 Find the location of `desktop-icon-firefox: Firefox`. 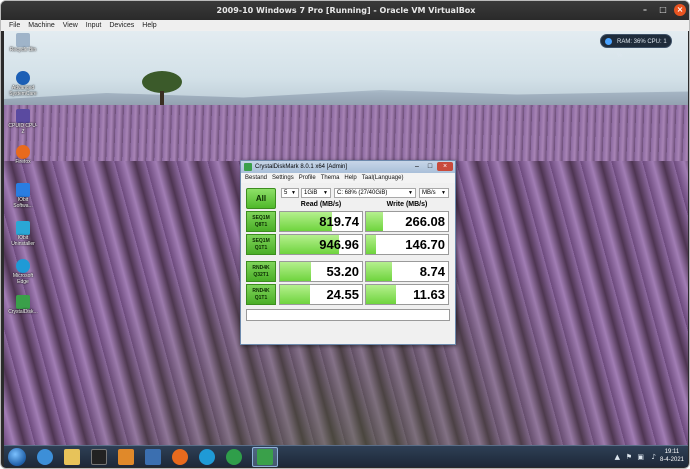

desktop-icon-firefox: Firefox is located at coordinates (23, 155).